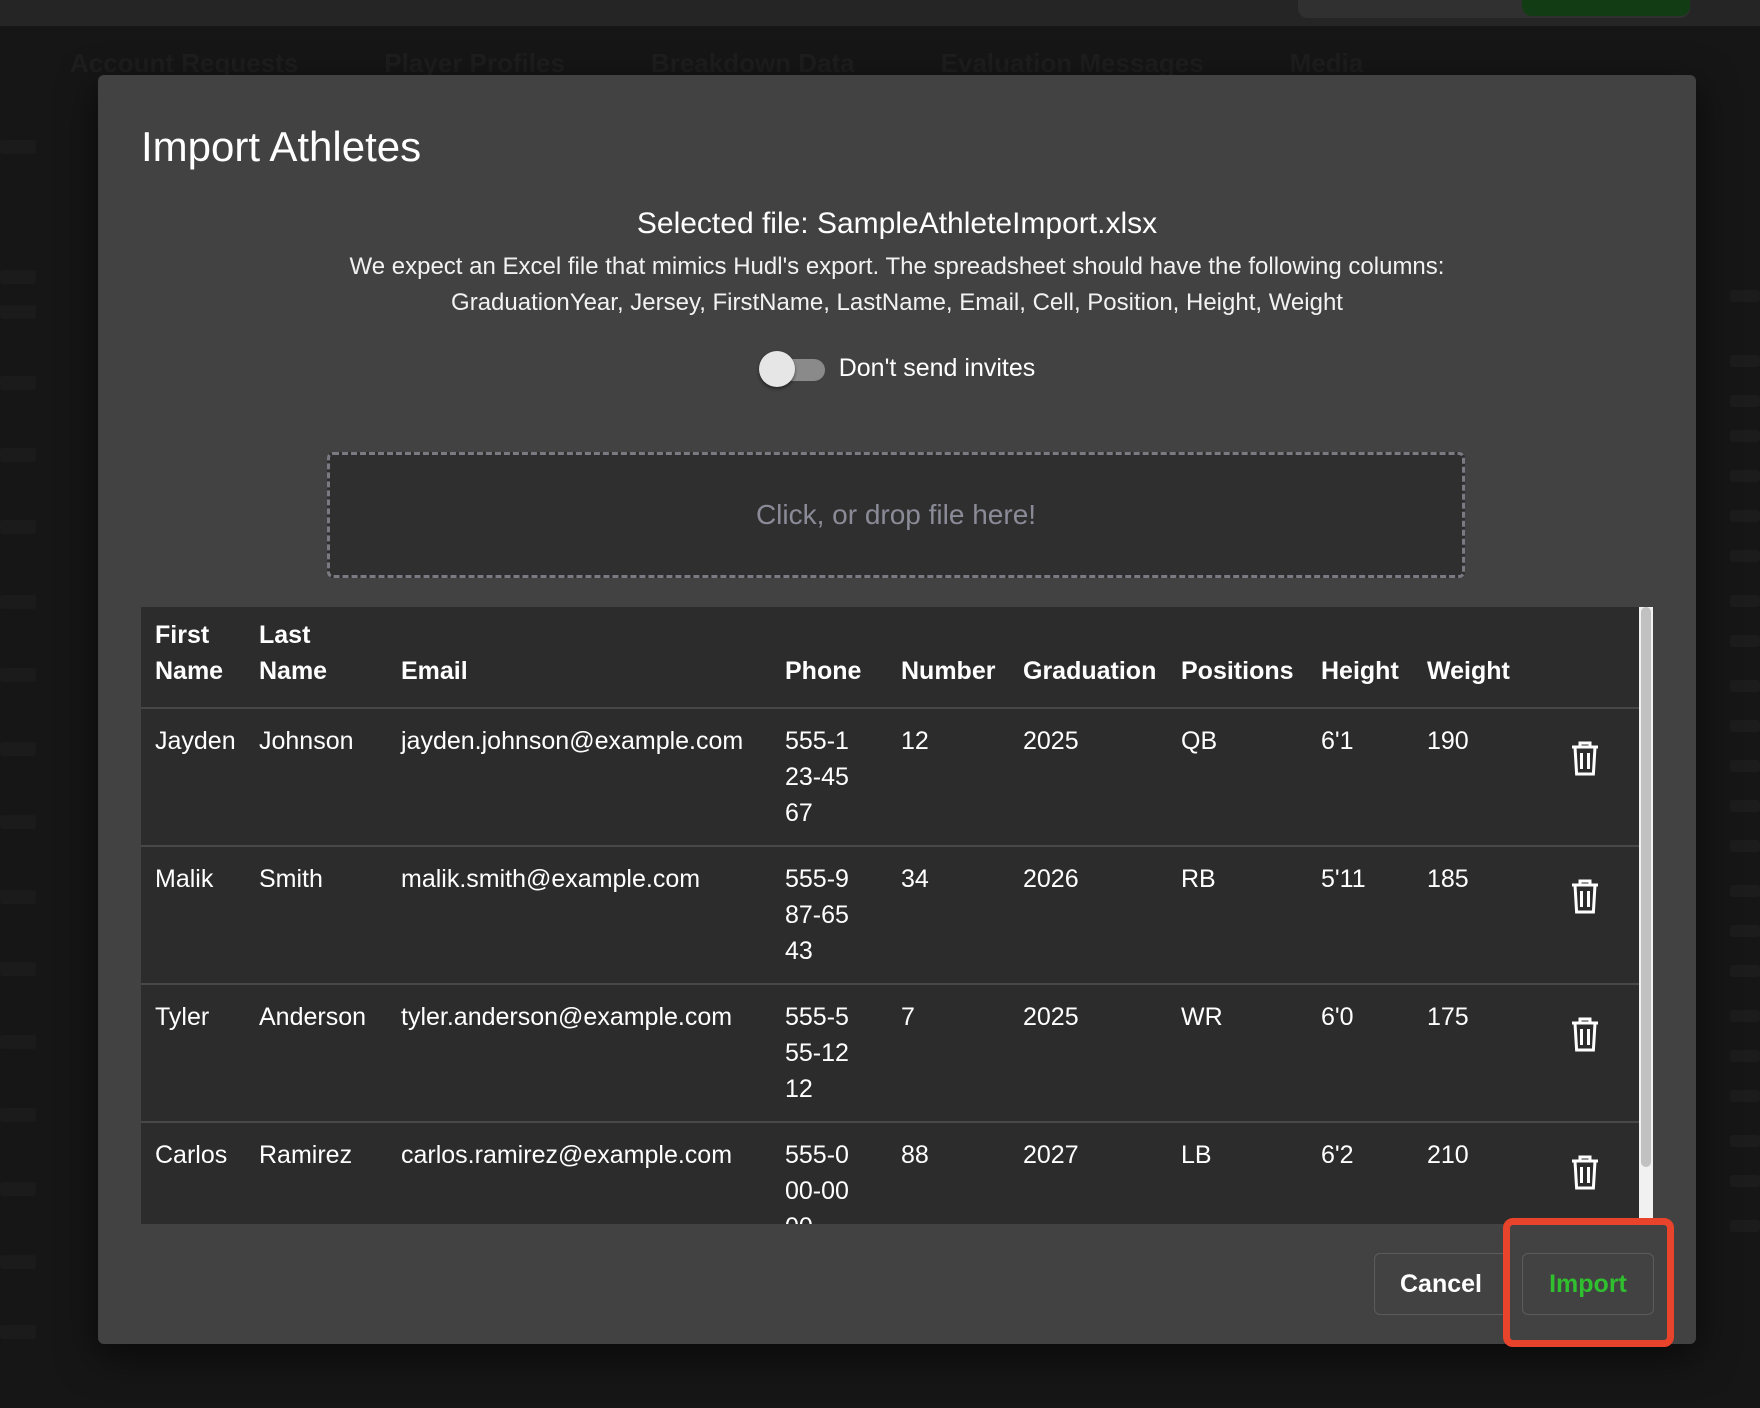 This screenshot has width=1760, height=1408. I want to click on toggle-thumb, so click(776, 369).